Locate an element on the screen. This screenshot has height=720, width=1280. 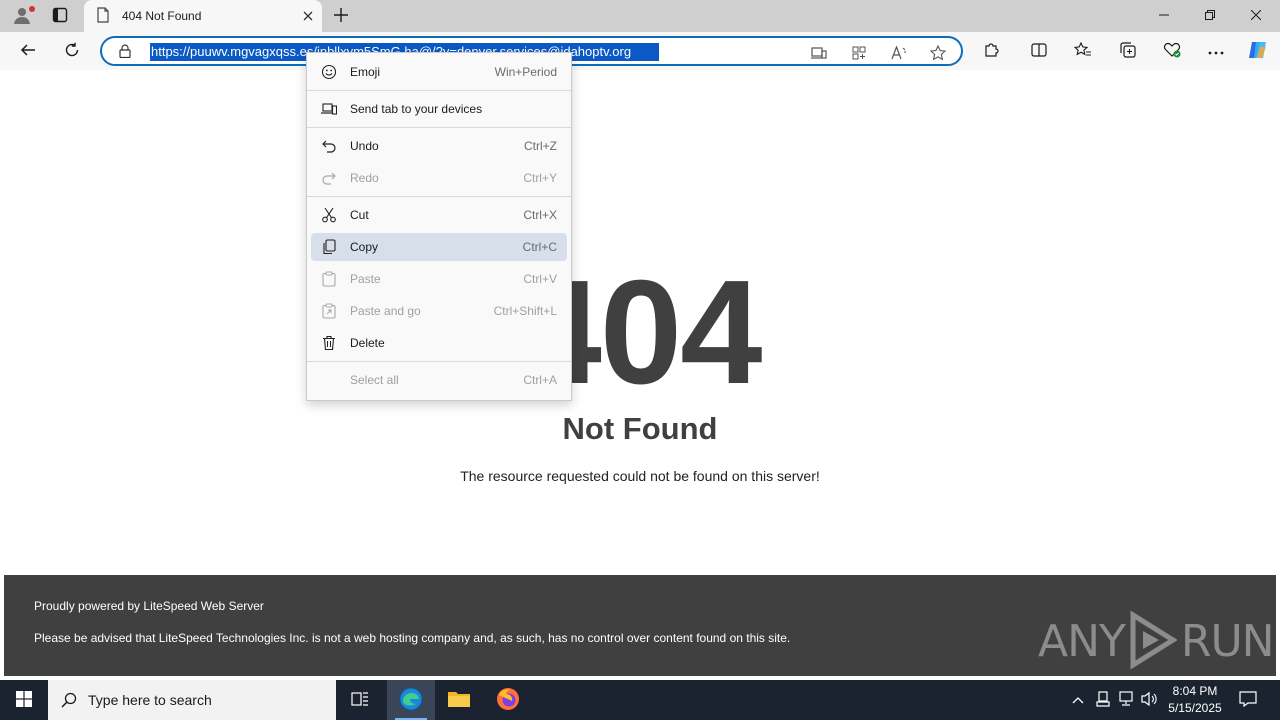
clock-date: 5/15/2025 is located at coordinates (1195, 708).